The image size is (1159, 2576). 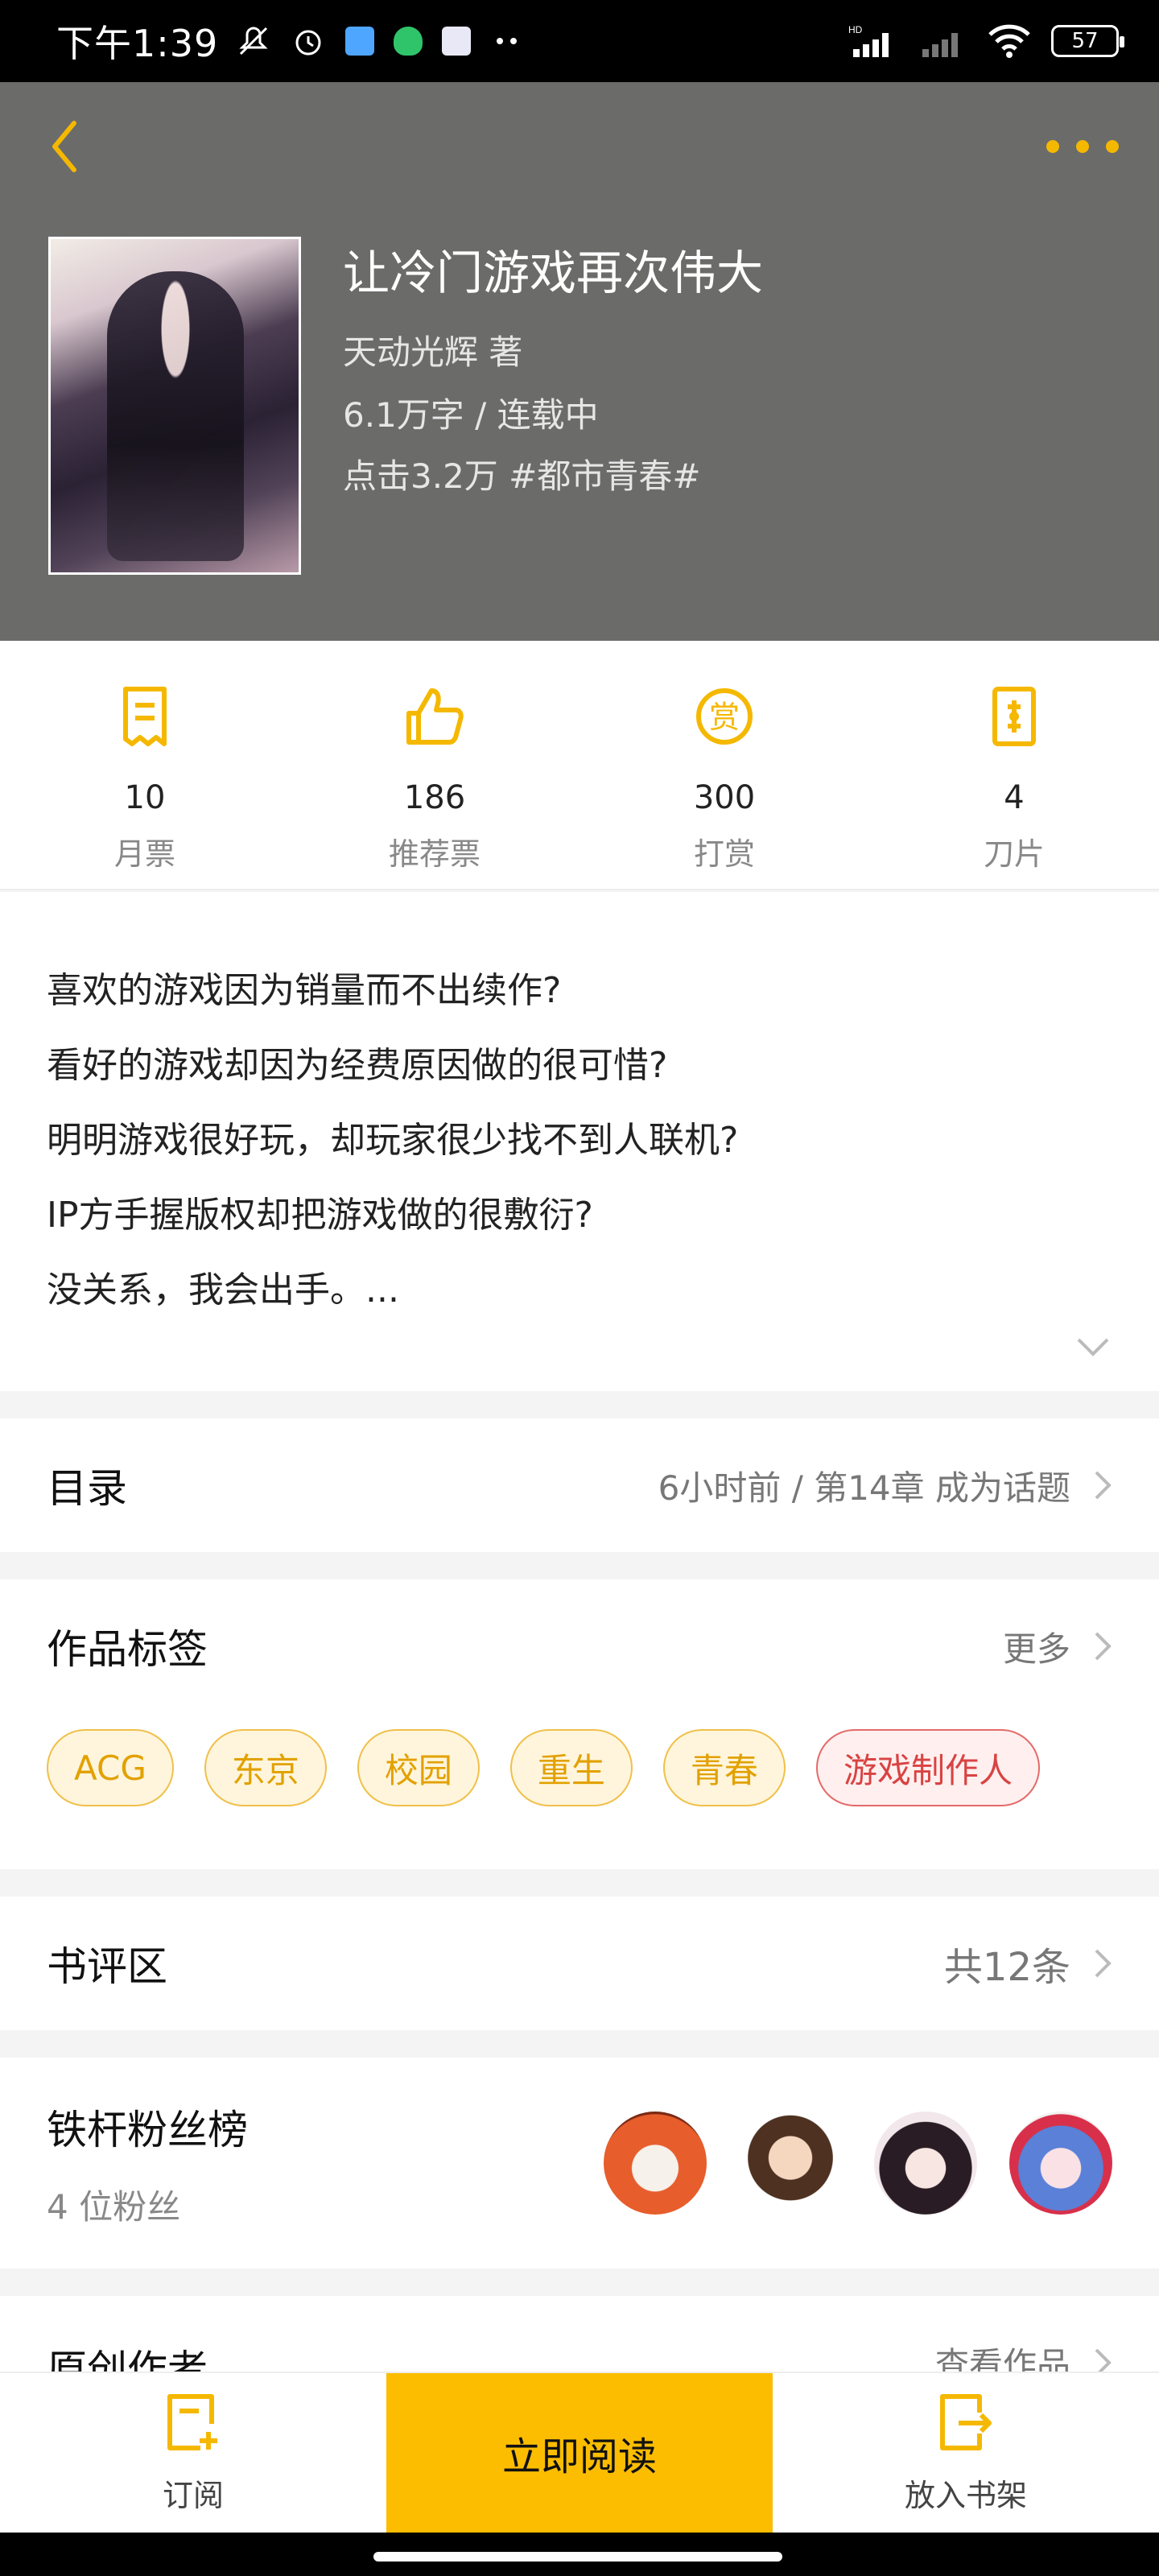 I want to click on stat-label: 推荐票, so click(x=434, y=854).